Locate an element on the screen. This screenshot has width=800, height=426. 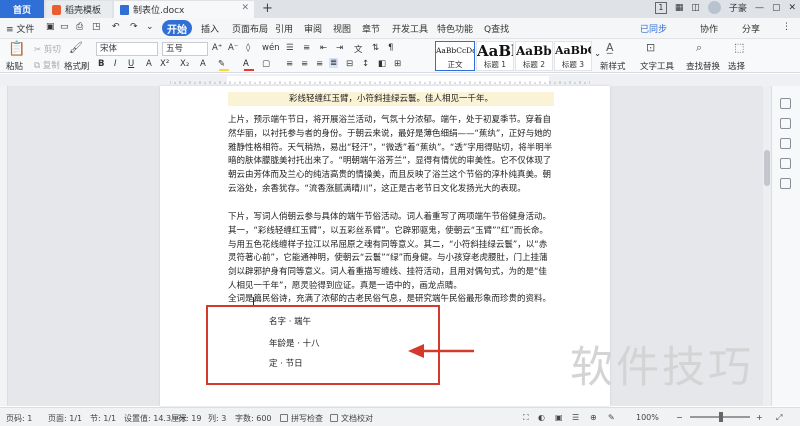
doc-check-checkbox is located at coordinates (334, 418).